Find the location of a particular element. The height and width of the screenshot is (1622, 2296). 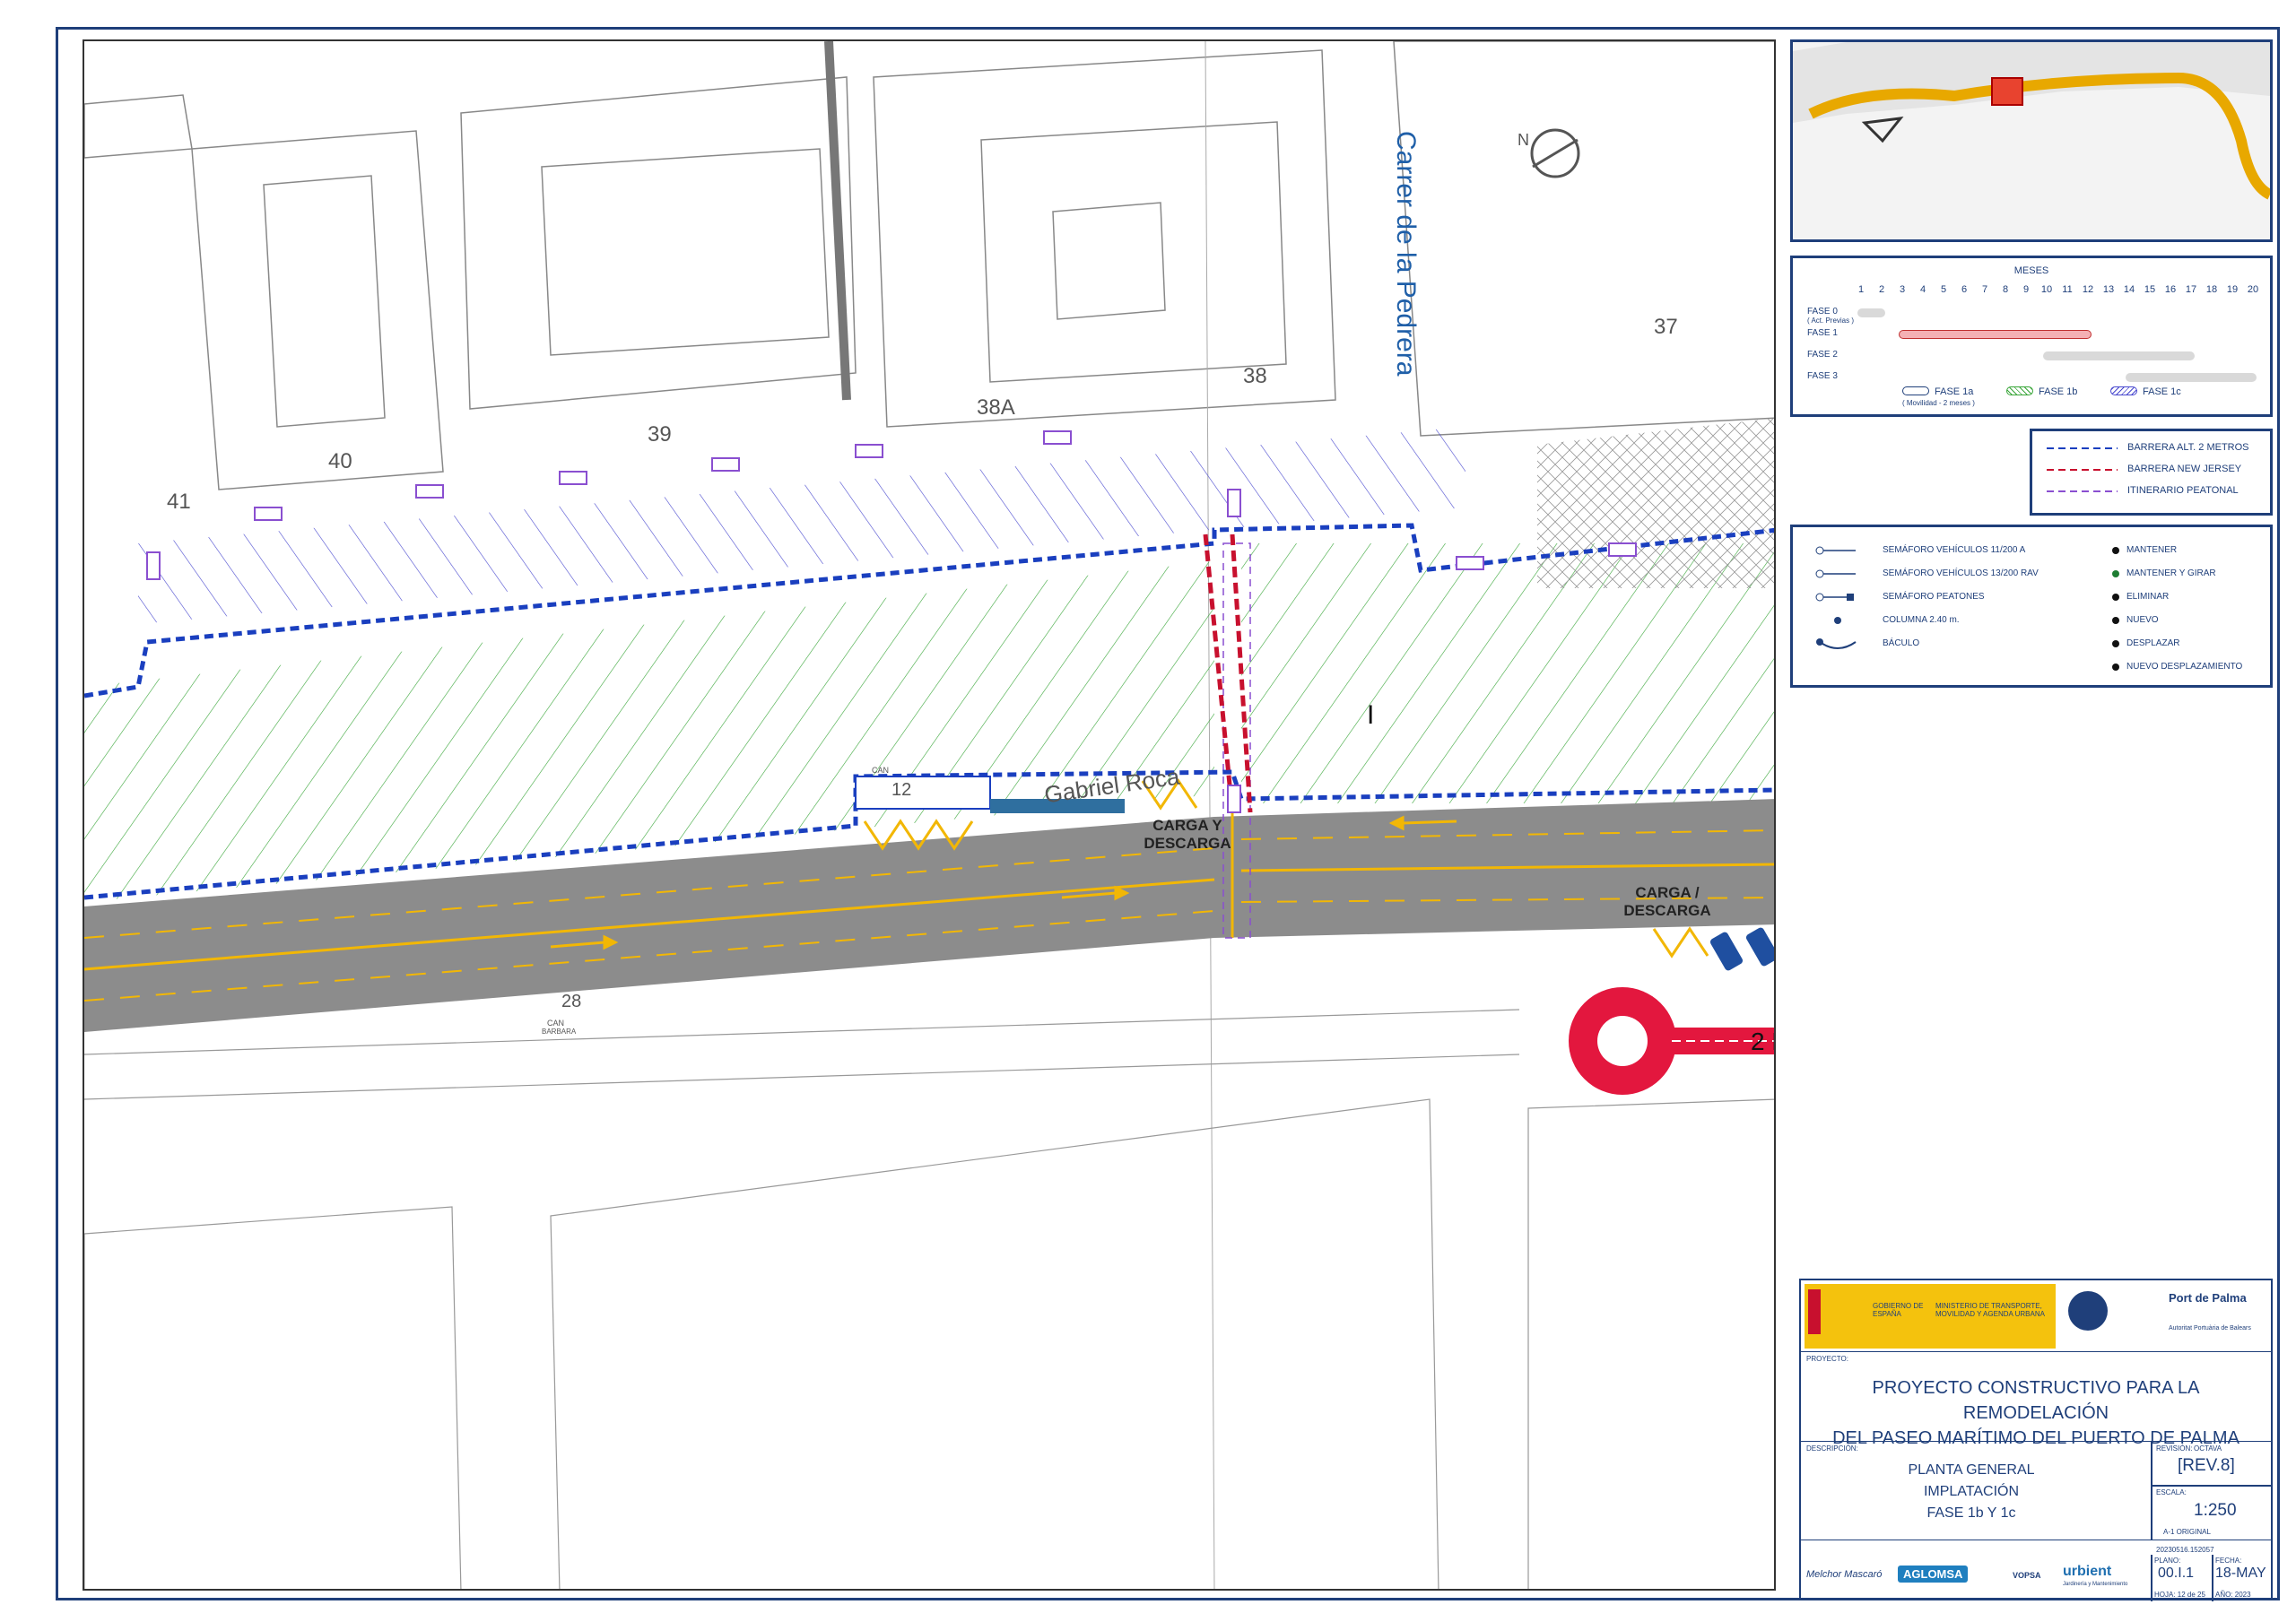

parking-label: 2 Plazas P is located at coordinates (1762, 1041).